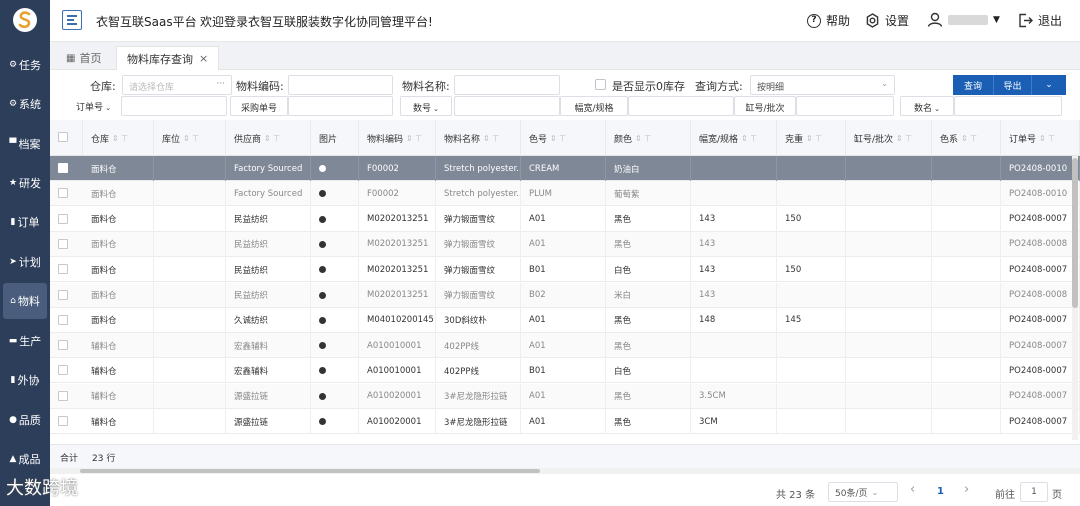 Image resolution: width=1080 pixels, height=506 pixels. I want to click on vat-batch-input, so click(845, 106).